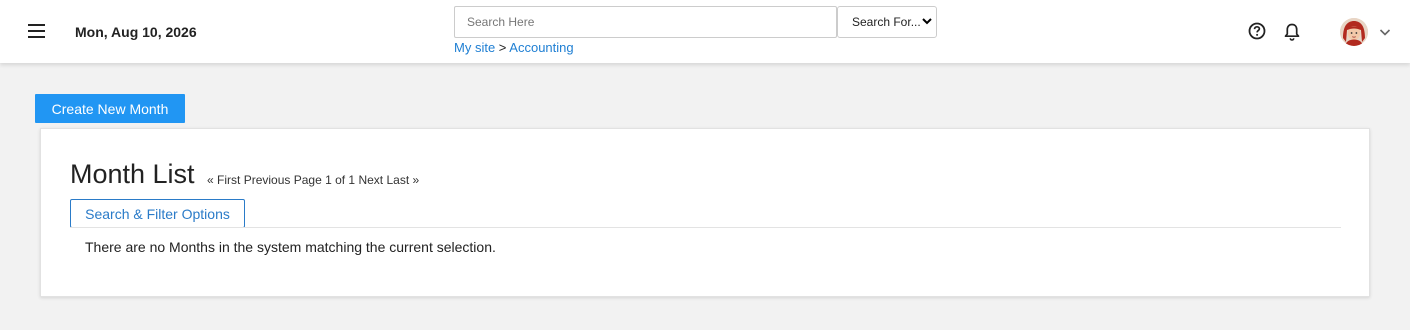 Image resolution: width=1410 pixels, height=330 pixels. What do you see at coordinates (132, 174) in the screenshot?
I see `page-title: Month List` at bounding box center [132, 174].